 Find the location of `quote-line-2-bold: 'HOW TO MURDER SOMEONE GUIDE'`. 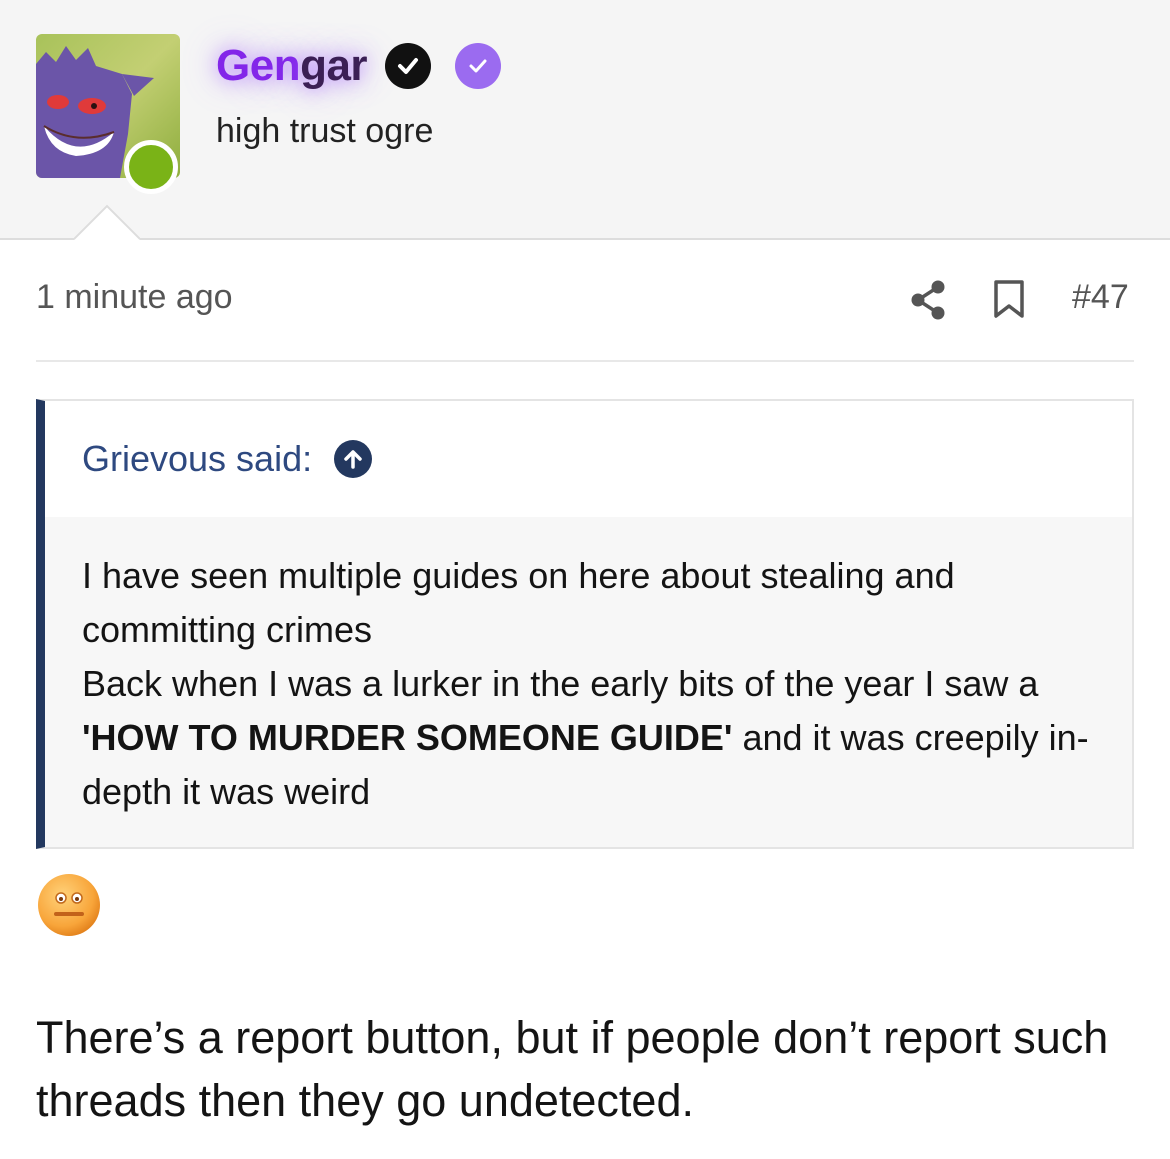

quote-line-2-bold: 'HOW TO MURDER SOMEONE GUIDE' is located at coordinates (407, 737).